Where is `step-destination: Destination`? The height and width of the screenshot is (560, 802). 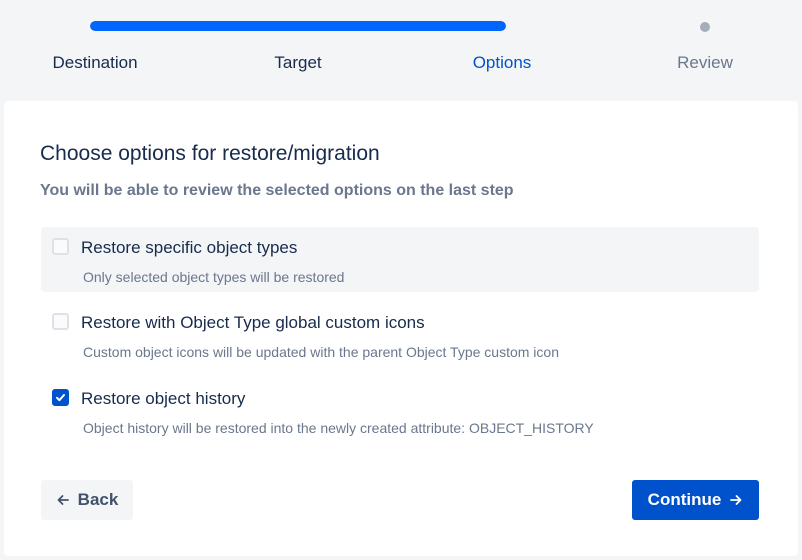 step-destination: Destination is located at coordinates (95, 62).